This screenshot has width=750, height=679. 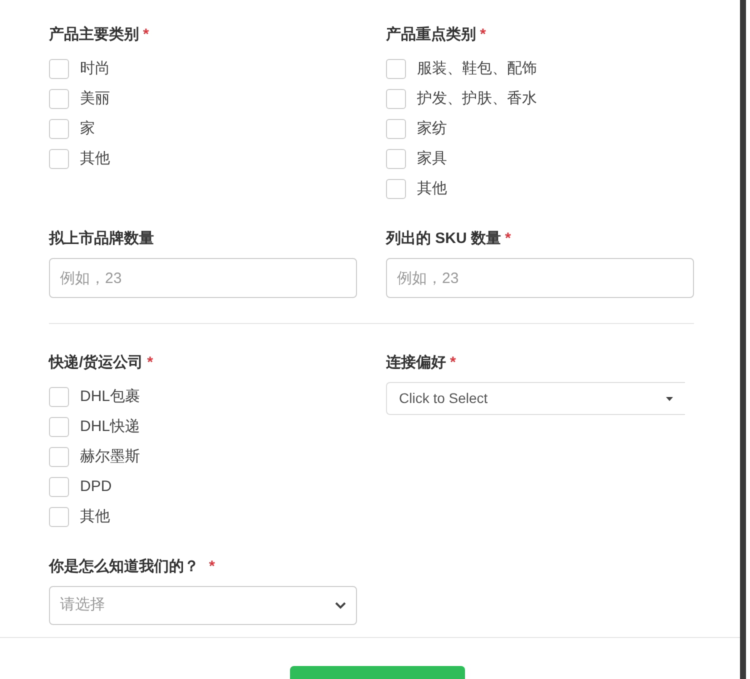 I want to click on option-label: 服装、鞋包、配饰, so click(x=477, y=68).